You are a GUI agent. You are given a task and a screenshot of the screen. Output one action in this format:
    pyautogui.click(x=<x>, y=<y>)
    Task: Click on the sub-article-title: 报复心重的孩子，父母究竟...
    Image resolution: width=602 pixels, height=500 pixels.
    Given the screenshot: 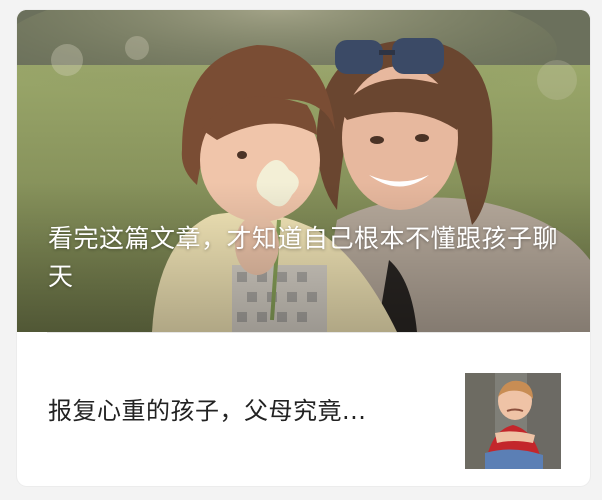 What is the action you would take?
    pyautogui.click(x=207, y=411)
    